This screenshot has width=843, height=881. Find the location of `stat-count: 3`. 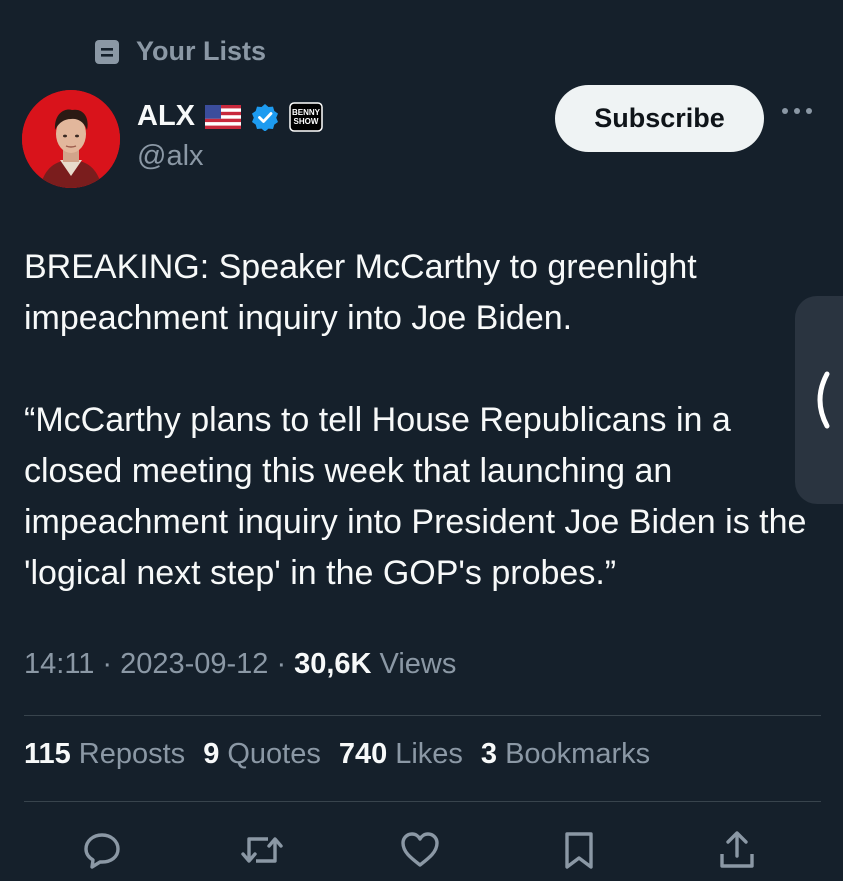

stat-count: 3 is located at coordinates (489, 754).